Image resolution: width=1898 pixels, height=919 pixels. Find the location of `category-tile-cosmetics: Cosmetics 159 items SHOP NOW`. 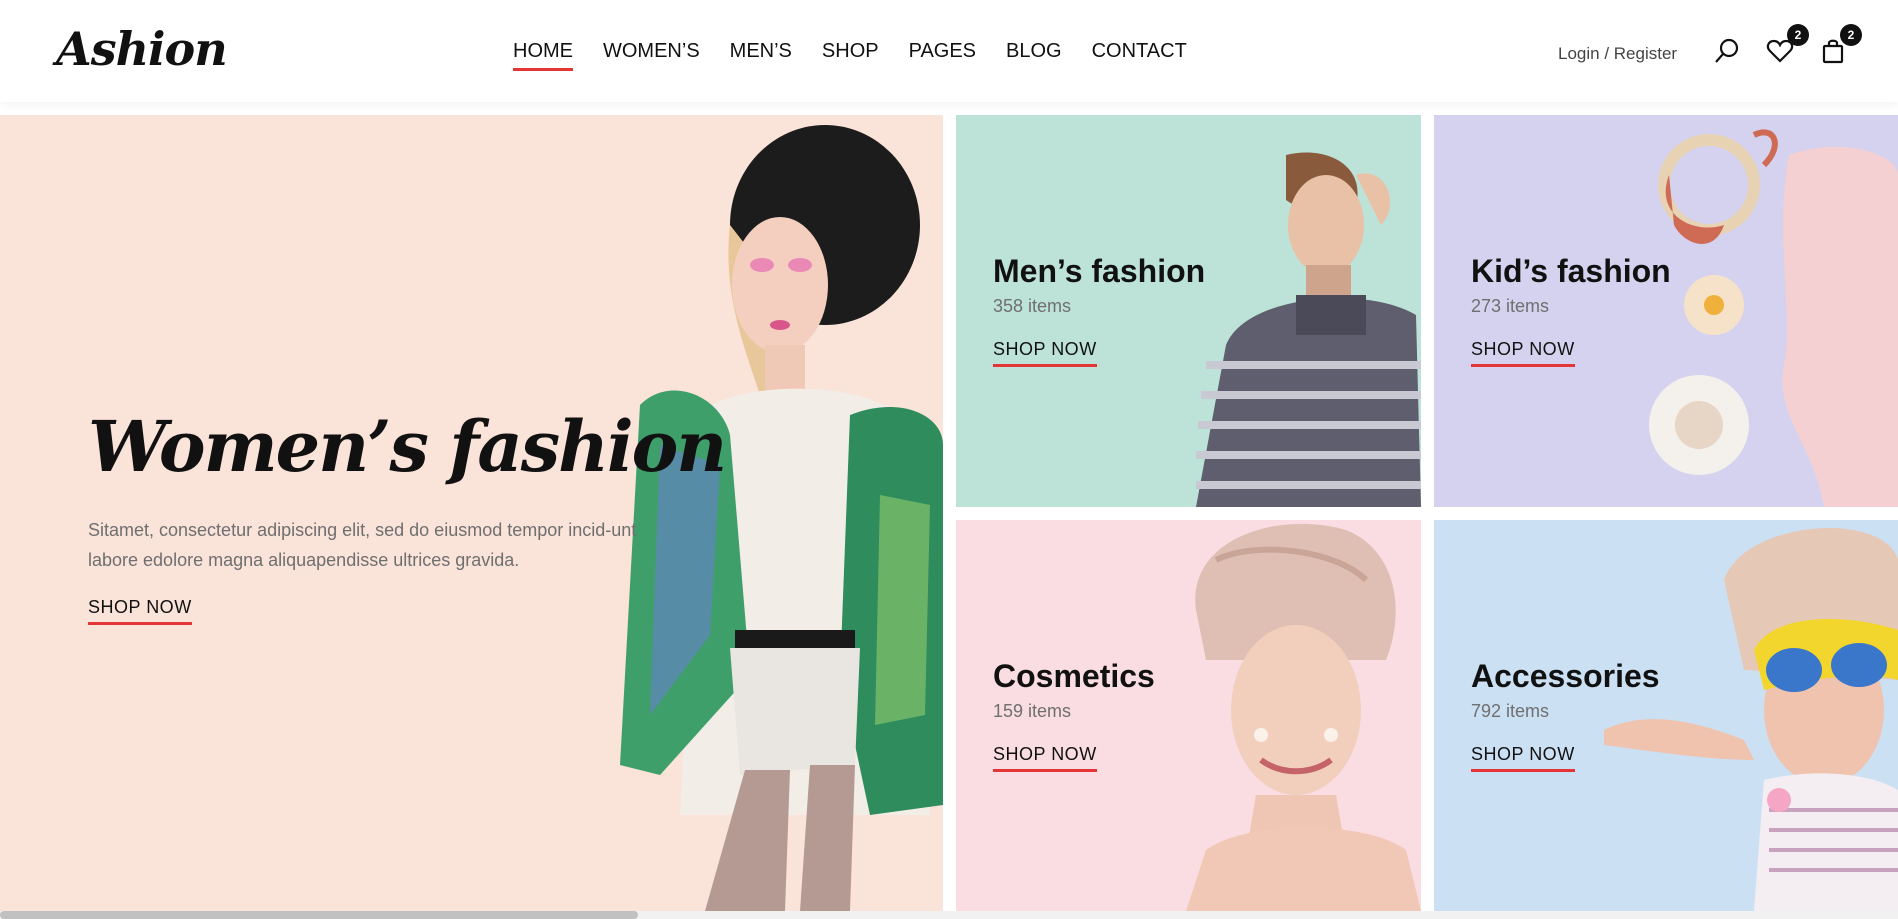

category-tile-cosmetics: Cosmetics 159 items SHOP NOW is located at coordinates (1188, 715).